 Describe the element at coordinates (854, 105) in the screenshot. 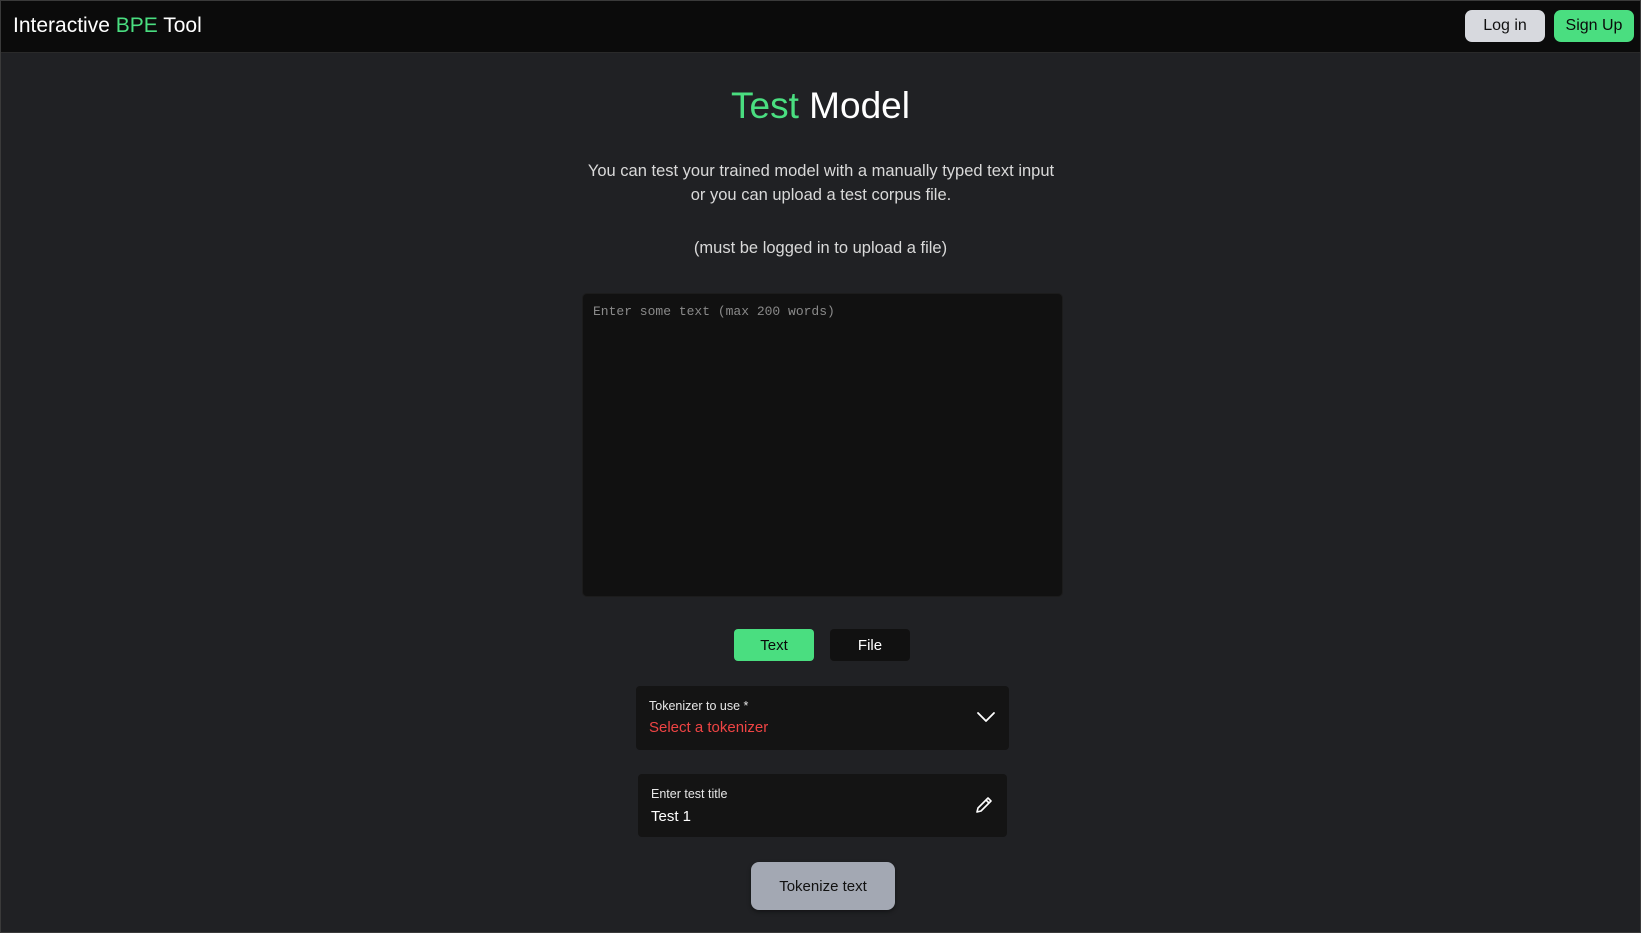

I see `page-title-rest: Model` at that location.